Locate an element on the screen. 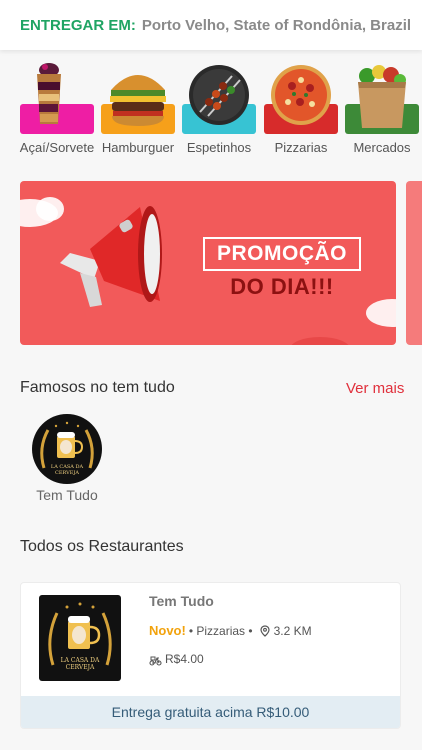 The width and height of the screenshot is (422, 750). restaurant-distance: 3.2 KM is located at coordinates (292, 630).